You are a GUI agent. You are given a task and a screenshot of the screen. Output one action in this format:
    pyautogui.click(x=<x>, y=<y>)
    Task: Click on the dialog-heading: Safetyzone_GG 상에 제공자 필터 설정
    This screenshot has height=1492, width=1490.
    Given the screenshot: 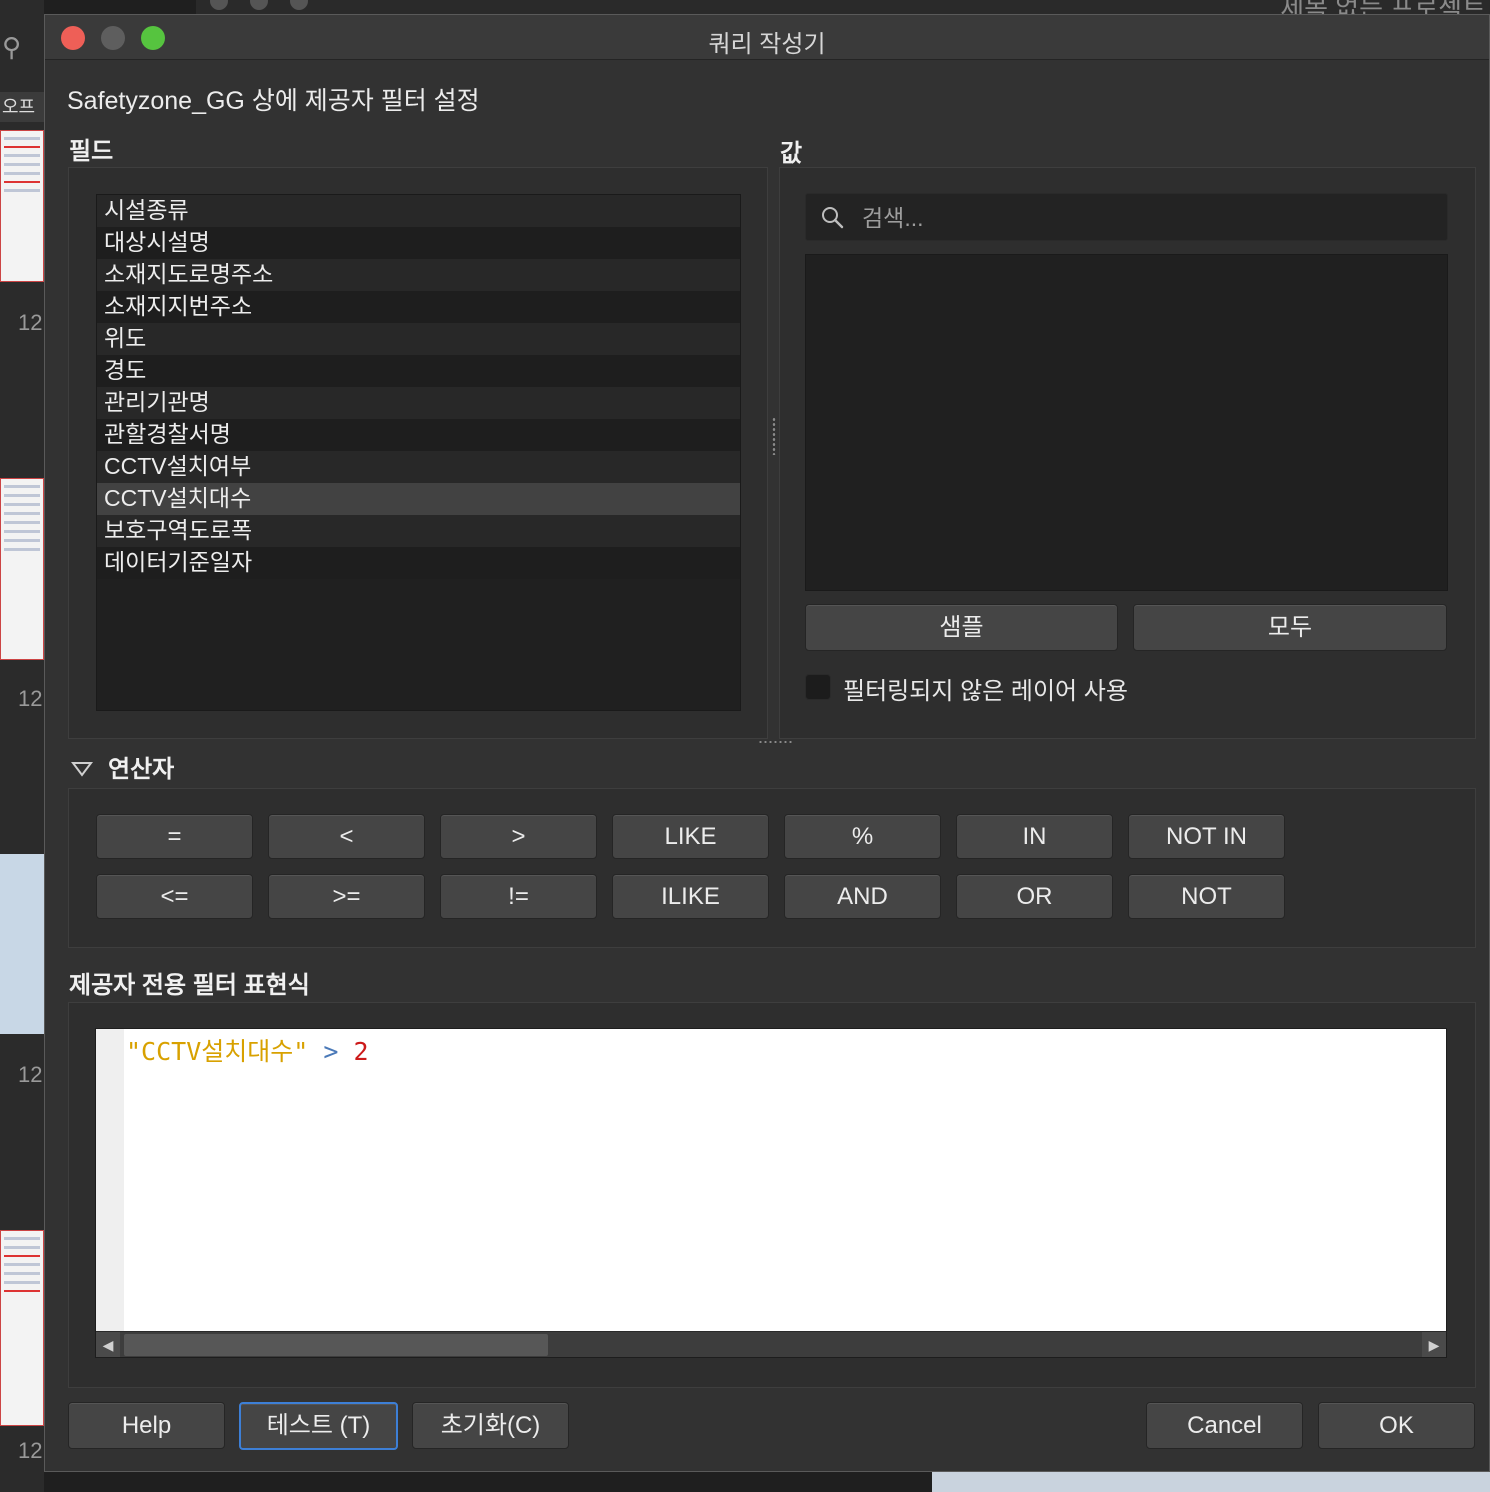 What is the action you would take?
    pyautogui.click(x=273, y=101)
    